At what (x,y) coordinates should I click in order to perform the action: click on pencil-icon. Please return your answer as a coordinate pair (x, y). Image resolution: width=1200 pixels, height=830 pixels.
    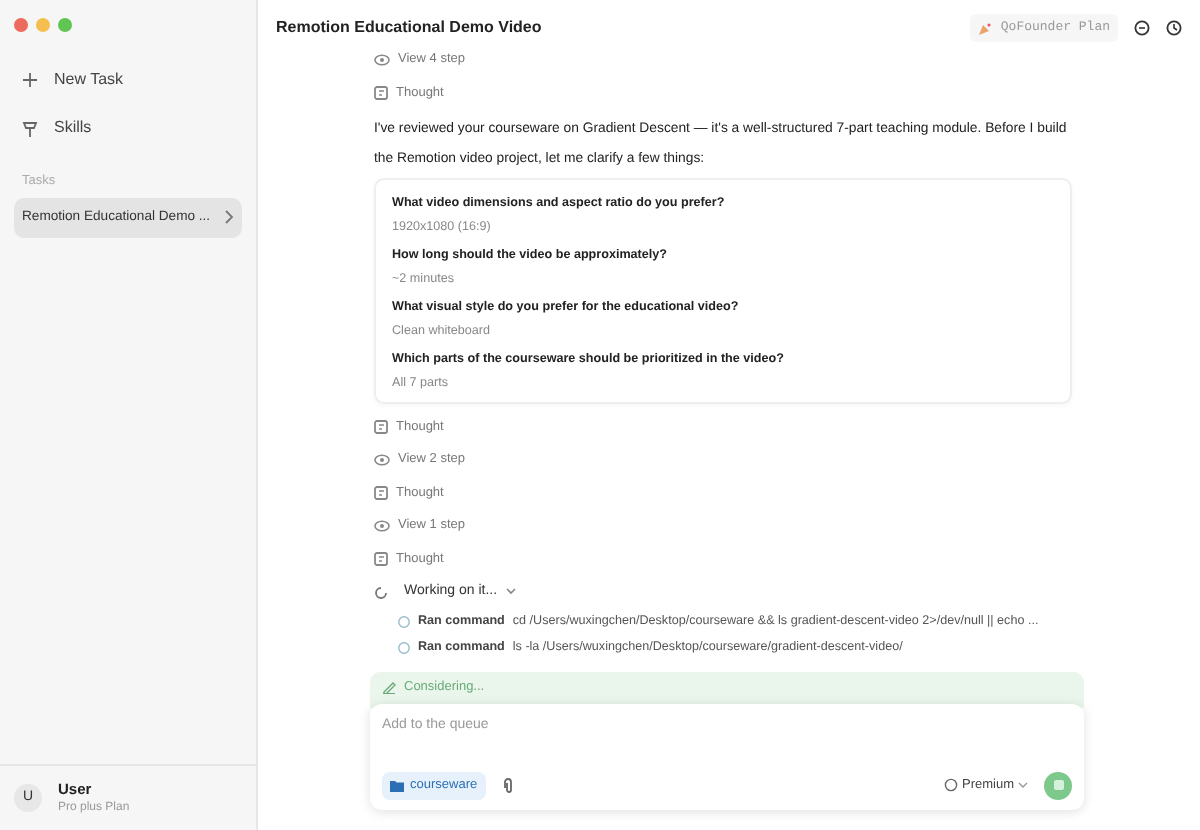
    Looking at the image, I should click on (389, 687).